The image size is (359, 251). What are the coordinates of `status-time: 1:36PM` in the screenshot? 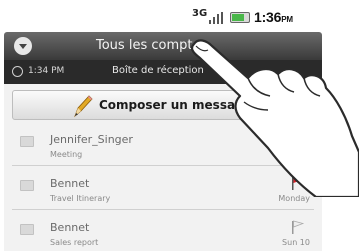 It's located at (273, 17).